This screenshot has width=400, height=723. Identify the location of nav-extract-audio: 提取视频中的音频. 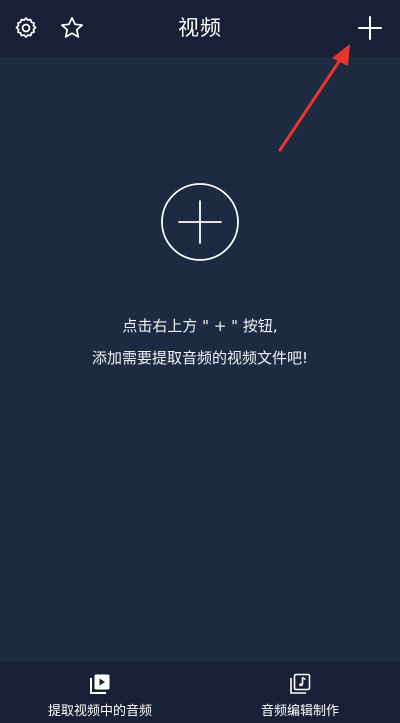
(100, 692).